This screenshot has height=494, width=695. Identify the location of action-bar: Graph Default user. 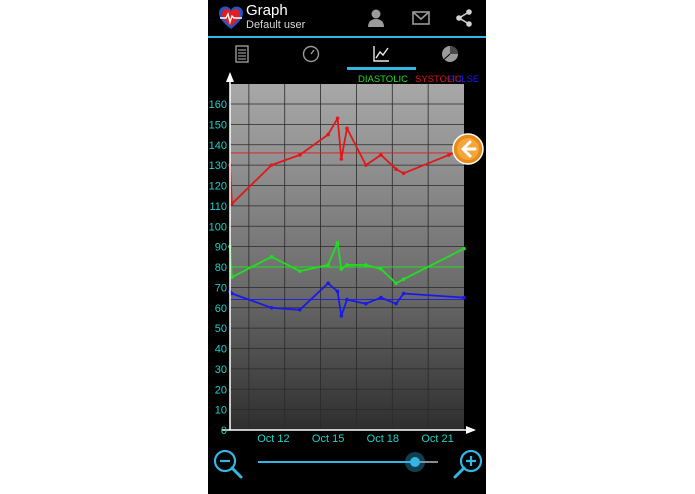
(347, 18).